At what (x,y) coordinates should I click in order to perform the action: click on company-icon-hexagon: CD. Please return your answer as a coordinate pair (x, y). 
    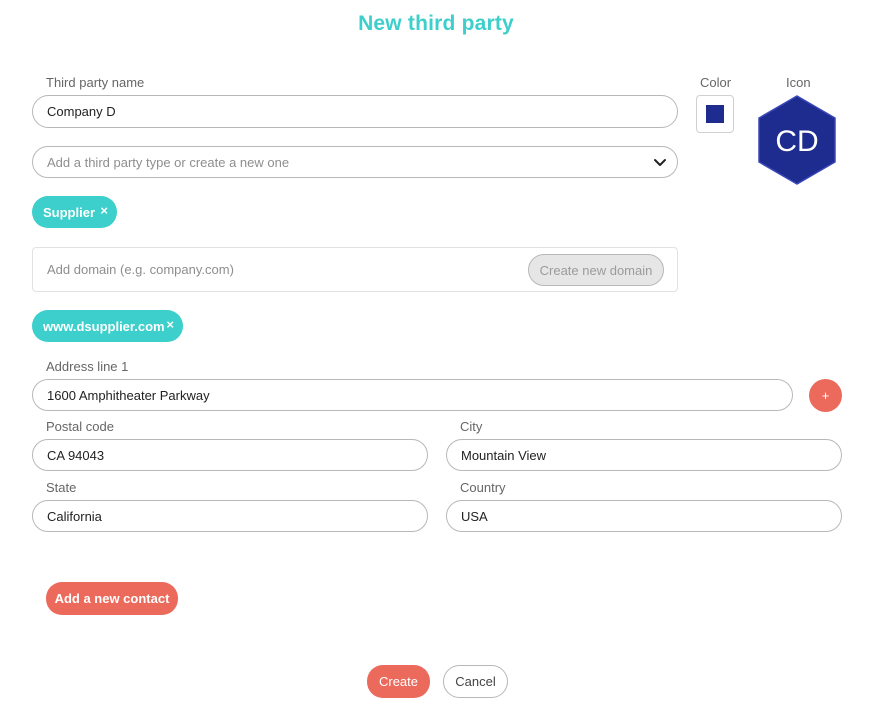
    Looking at the image, I should click on (797, 140).